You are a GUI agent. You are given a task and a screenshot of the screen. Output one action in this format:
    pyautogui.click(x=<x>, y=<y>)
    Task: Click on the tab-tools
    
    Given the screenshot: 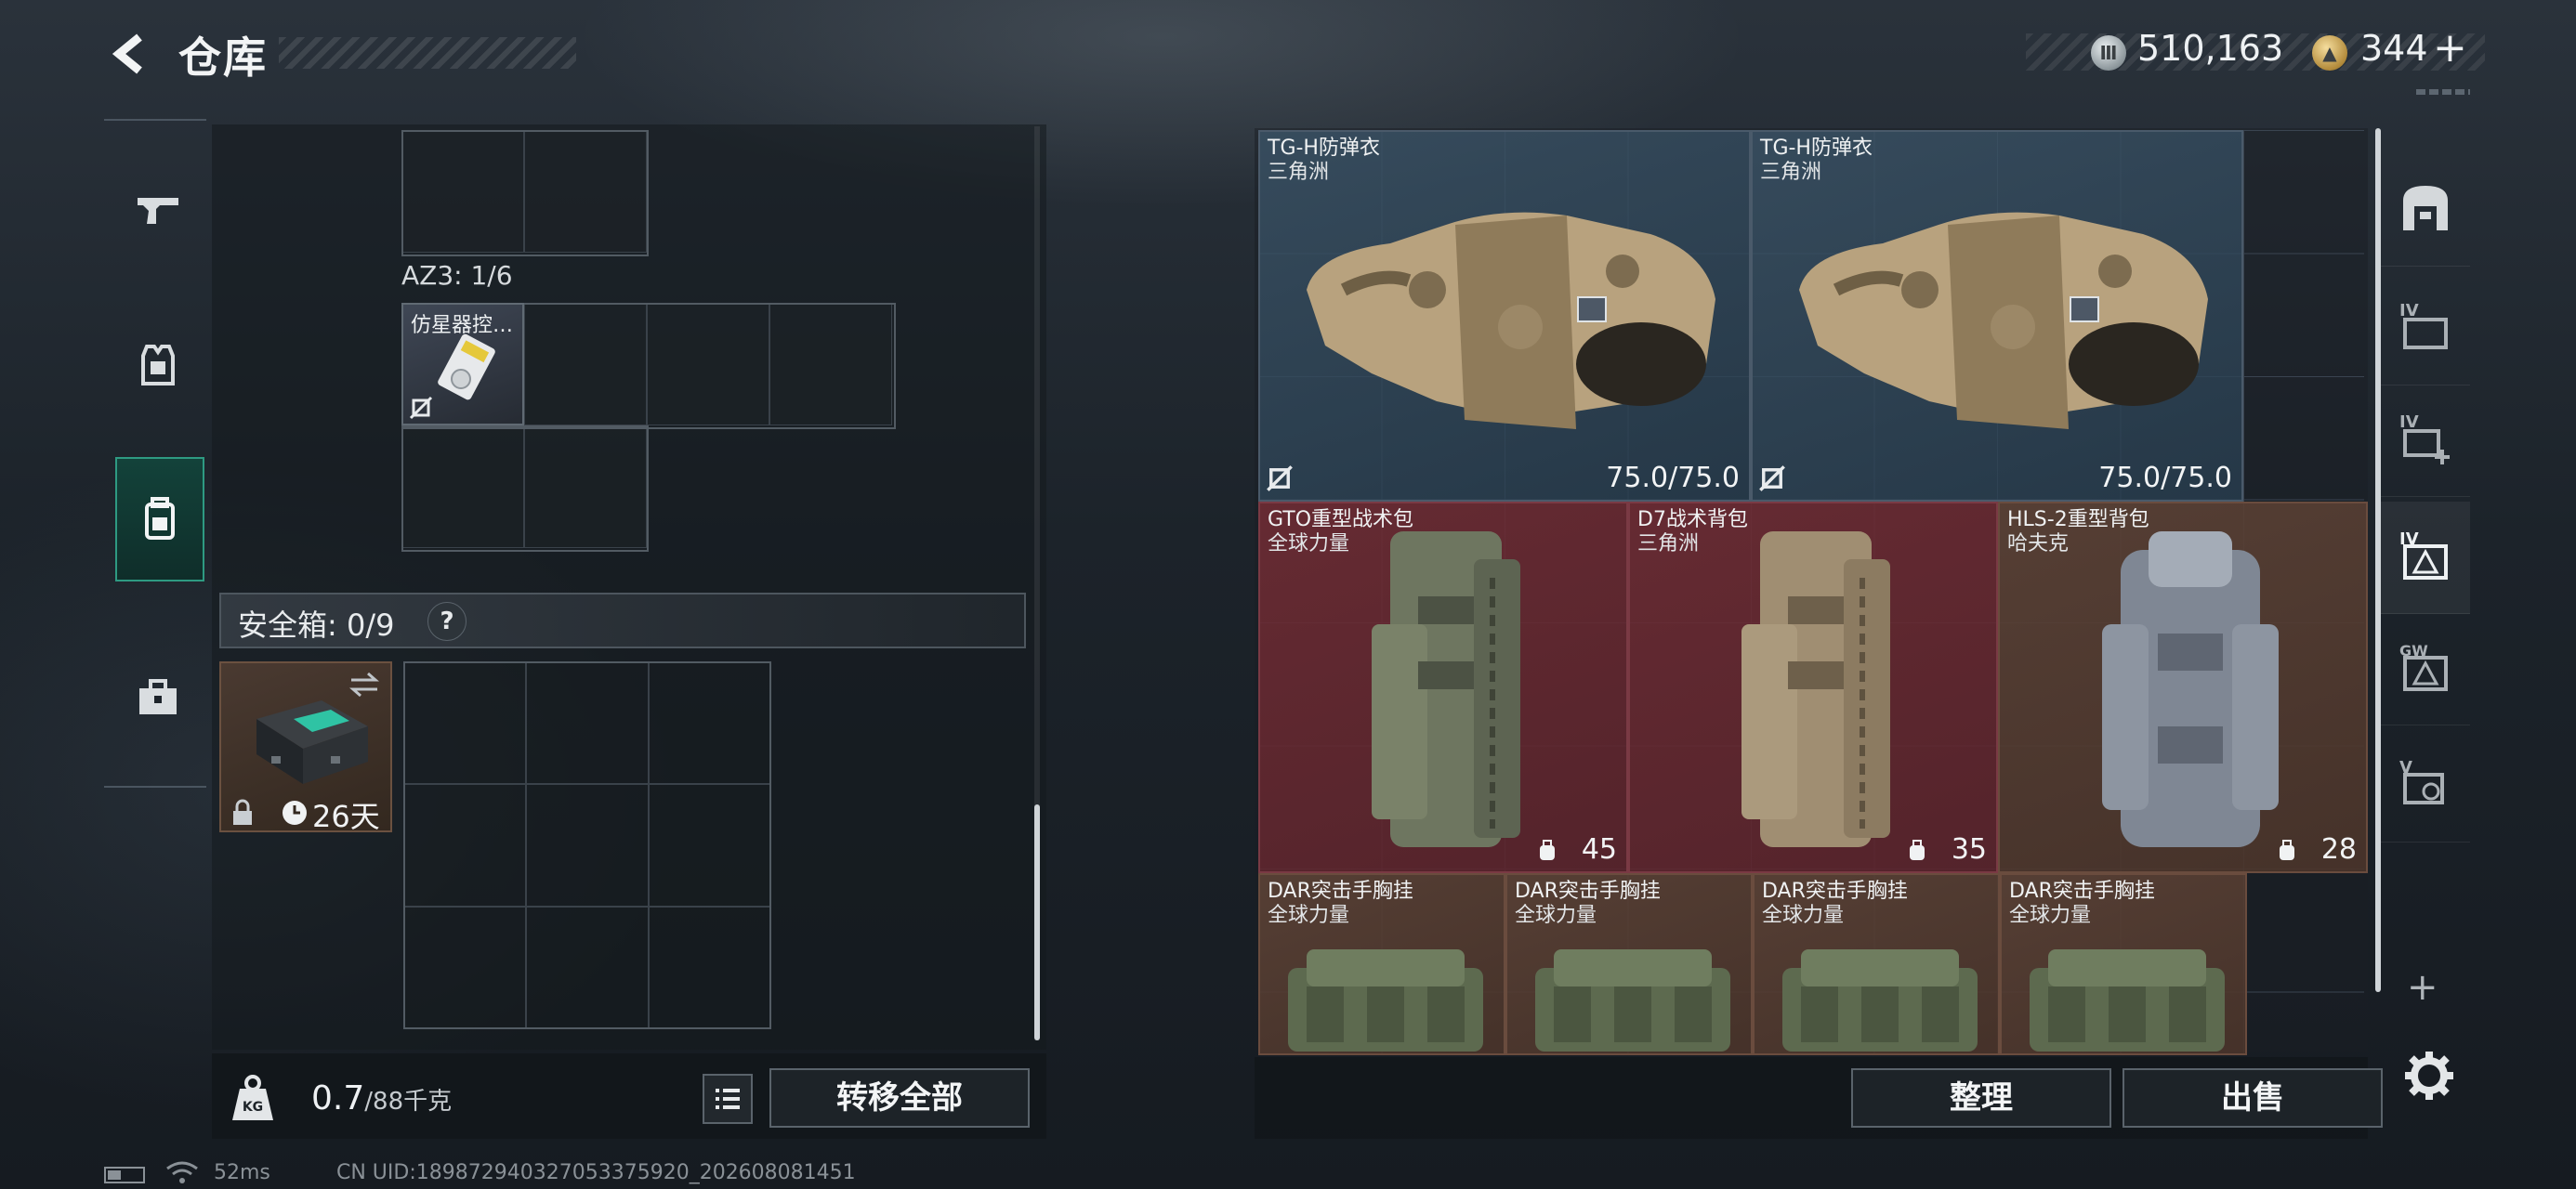 What is the action you would take?
    pyautogui.click(x=158, y=697)
    